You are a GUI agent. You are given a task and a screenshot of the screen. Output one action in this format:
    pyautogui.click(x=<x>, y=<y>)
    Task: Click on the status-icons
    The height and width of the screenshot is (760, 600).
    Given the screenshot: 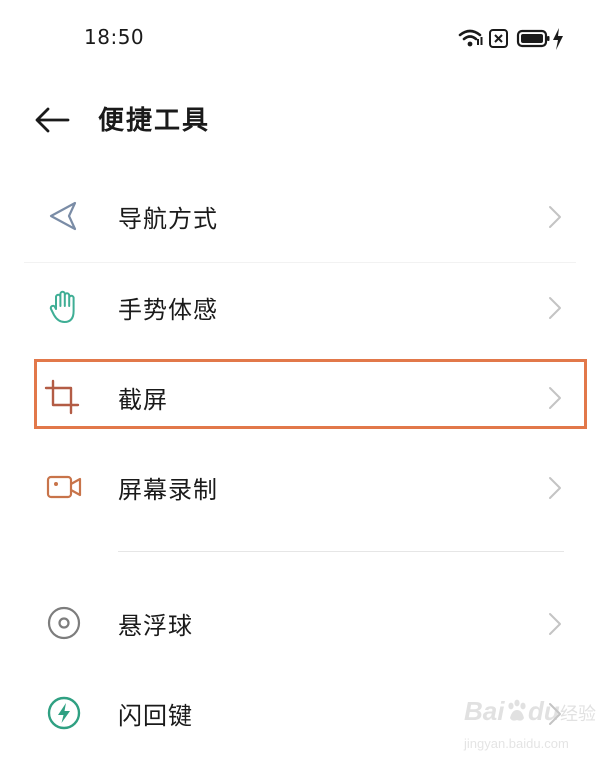 What is the action you would take?
    pyautogui.click(x=510, y=39)
    